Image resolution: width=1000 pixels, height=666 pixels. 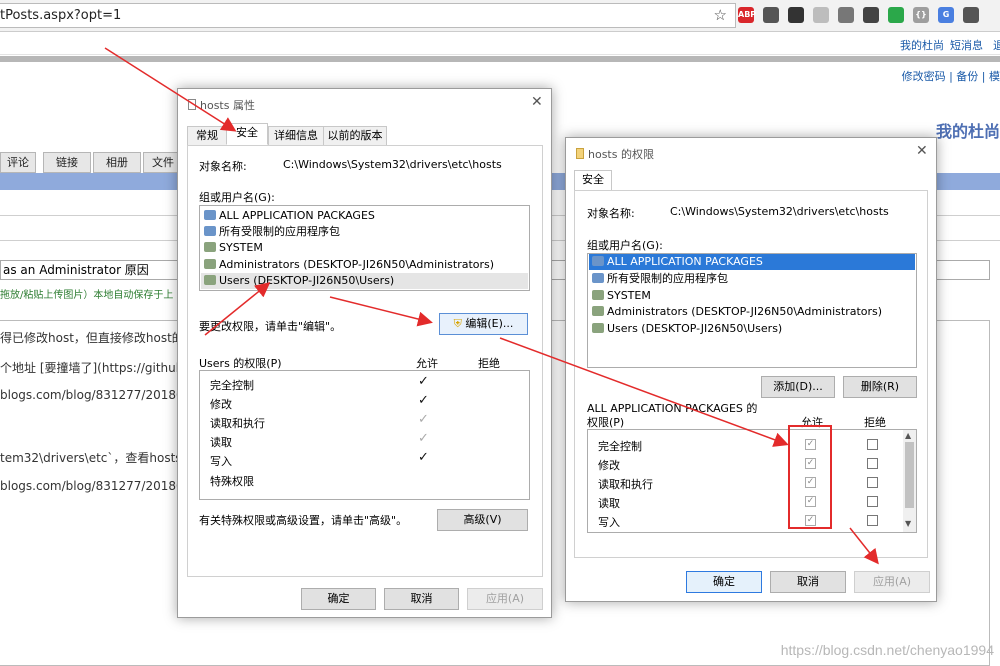 I want to click on arrow-to-apply-button, so click(x=864, y=546).